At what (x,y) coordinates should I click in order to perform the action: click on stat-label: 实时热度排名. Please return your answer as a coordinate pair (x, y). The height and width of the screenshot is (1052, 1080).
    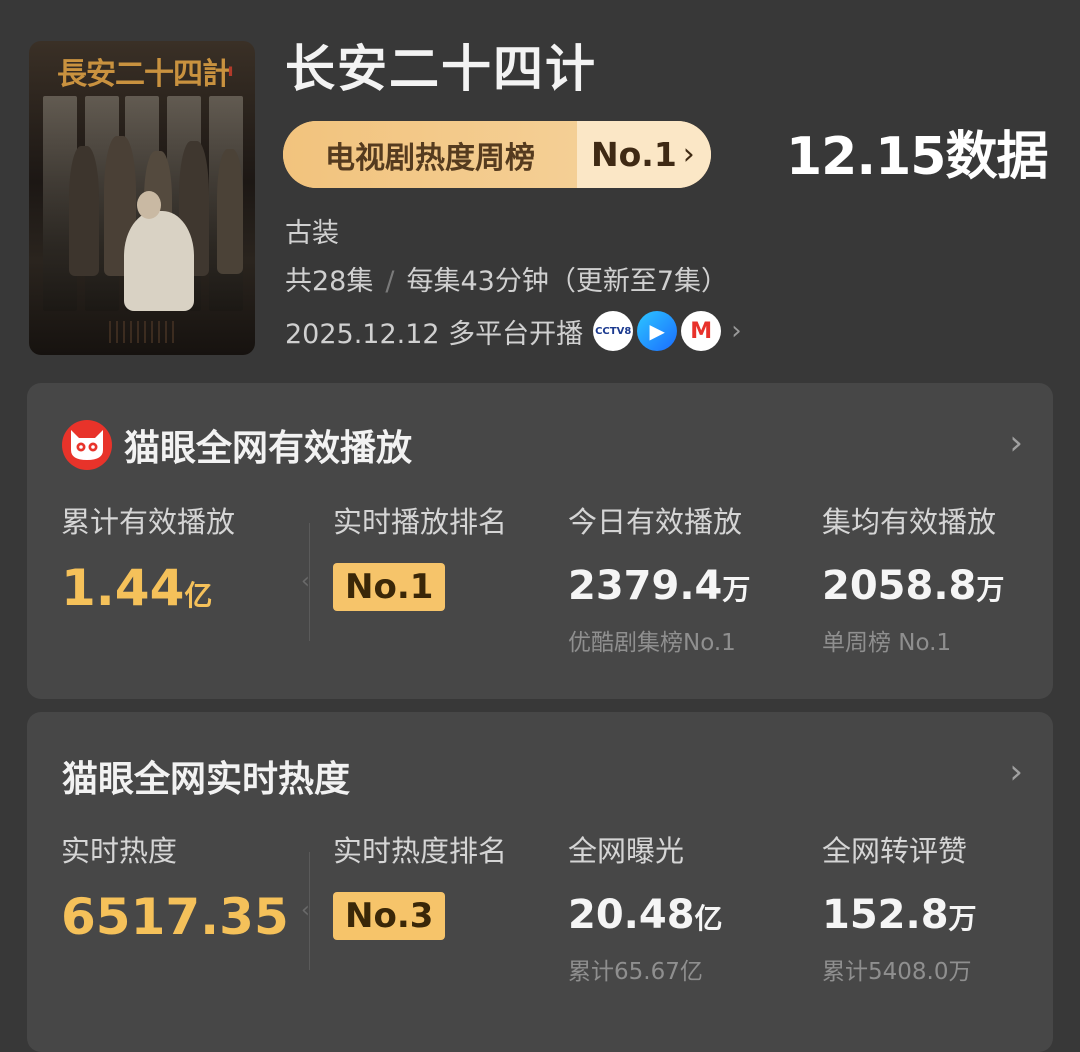
    Looking at the image, I should click on (420, 851).